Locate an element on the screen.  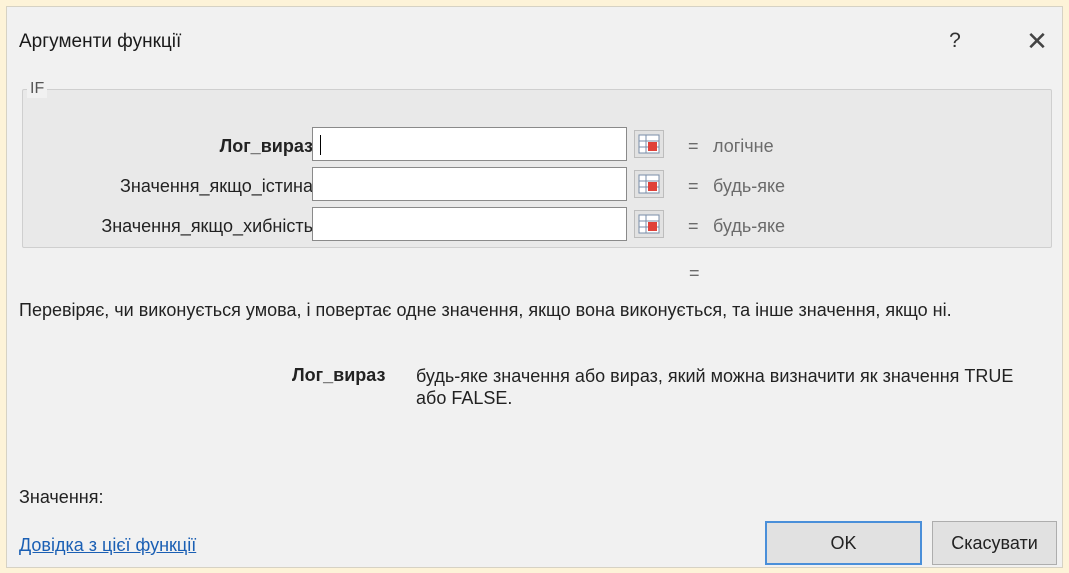
formula-value-label: Значення: is located at coordinates (61, 497).